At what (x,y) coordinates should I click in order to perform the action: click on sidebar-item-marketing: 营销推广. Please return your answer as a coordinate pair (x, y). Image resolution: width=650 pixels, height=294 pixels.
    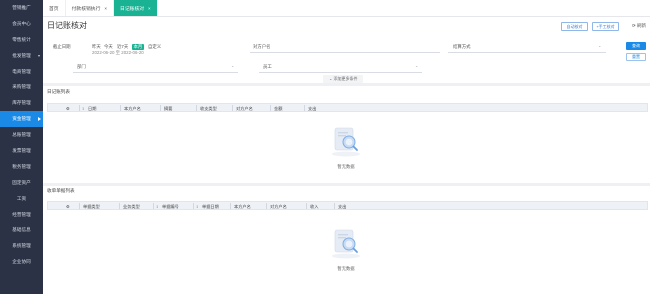
    Looking at the image, I should click on (21, 8).